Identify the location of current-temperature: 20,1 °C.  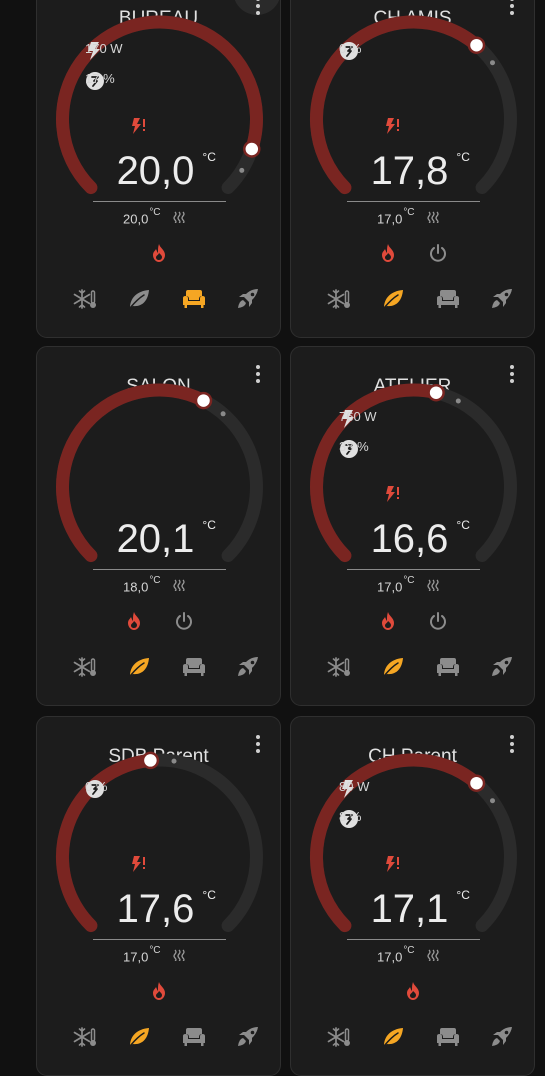
(158, 539).